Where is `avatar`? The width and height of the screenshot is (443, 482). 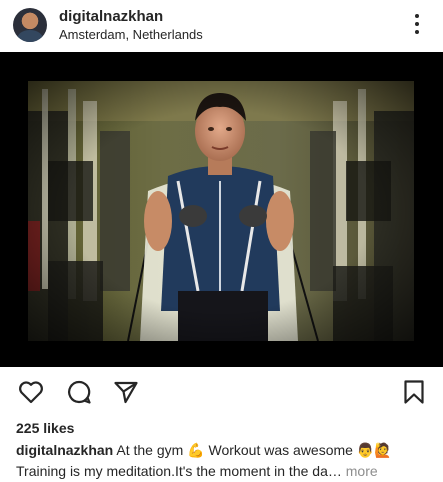
avatar is located at coordinates (30, 25).